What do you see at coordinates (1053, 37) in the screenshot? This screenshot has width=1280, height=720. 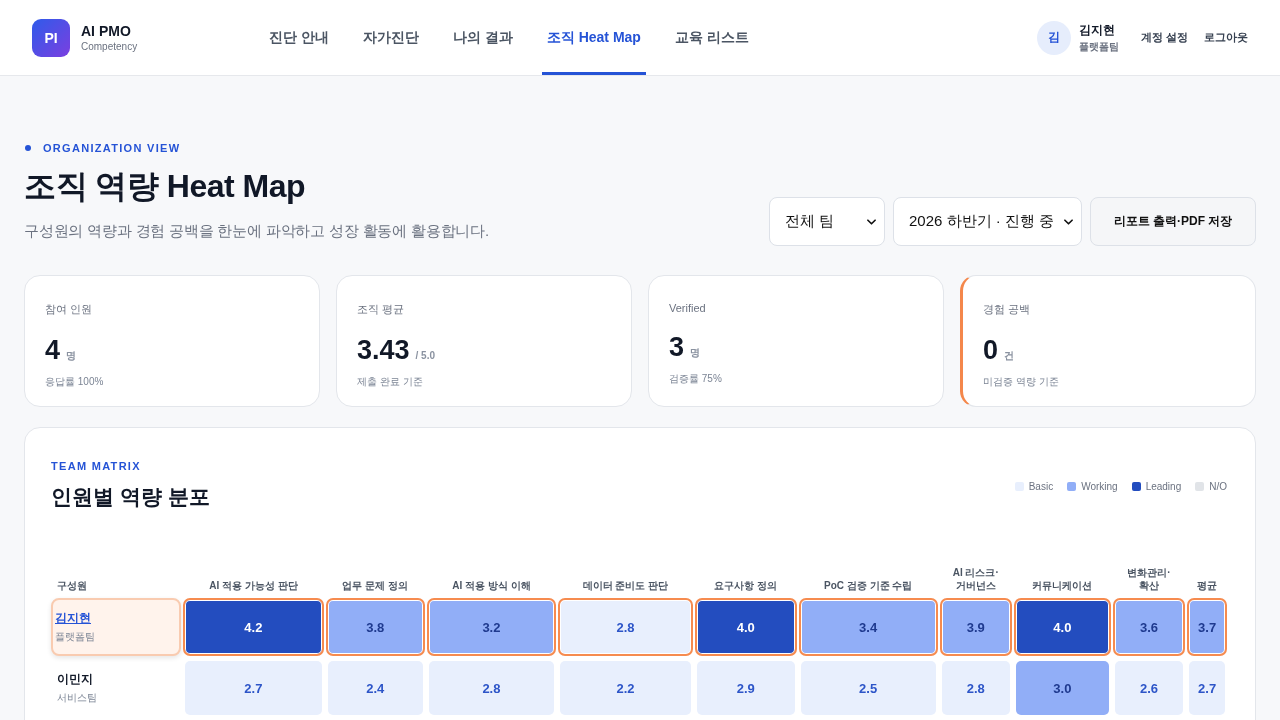 I see `user-avatar: 김` at bounding box center [1053, 37].